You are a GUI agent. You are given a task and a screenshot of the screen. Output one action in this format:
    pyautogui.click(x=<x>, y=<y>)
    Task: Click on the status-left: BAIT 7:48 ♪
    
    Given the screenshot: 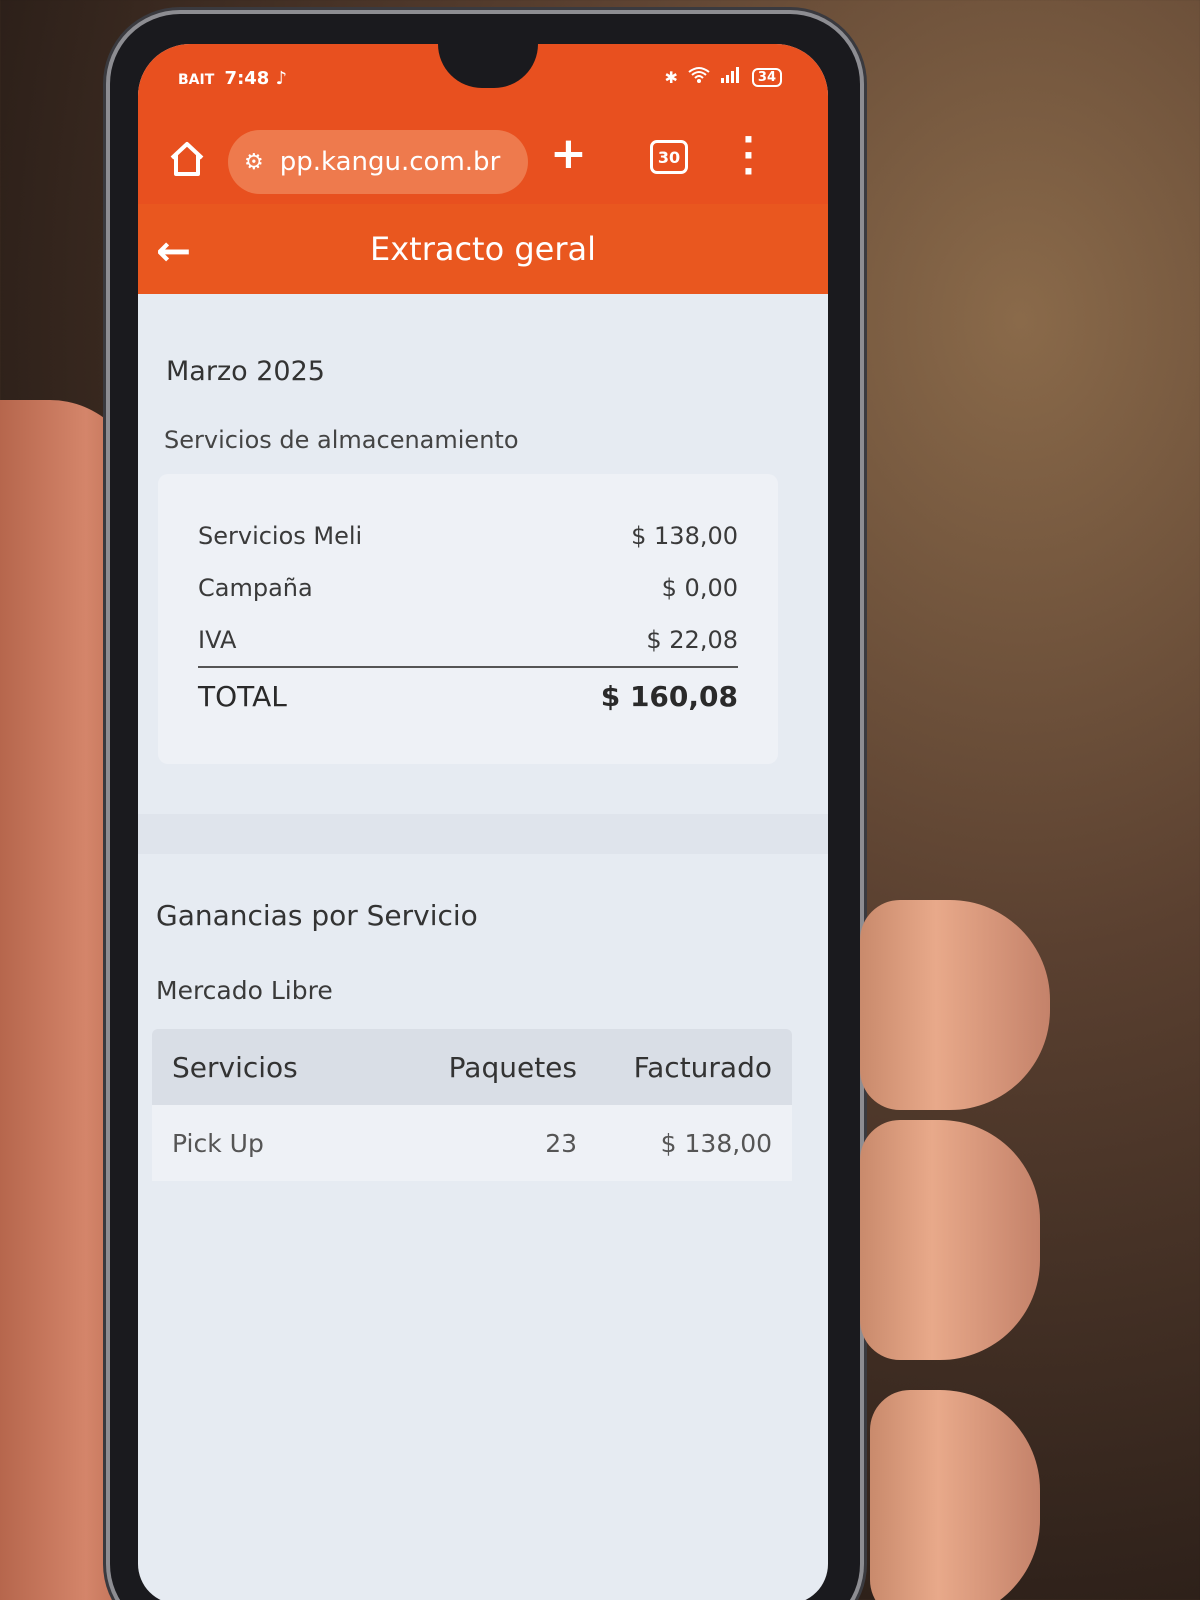 What is the action you would take?
    pyautogui.click(x=232, y=78)
    